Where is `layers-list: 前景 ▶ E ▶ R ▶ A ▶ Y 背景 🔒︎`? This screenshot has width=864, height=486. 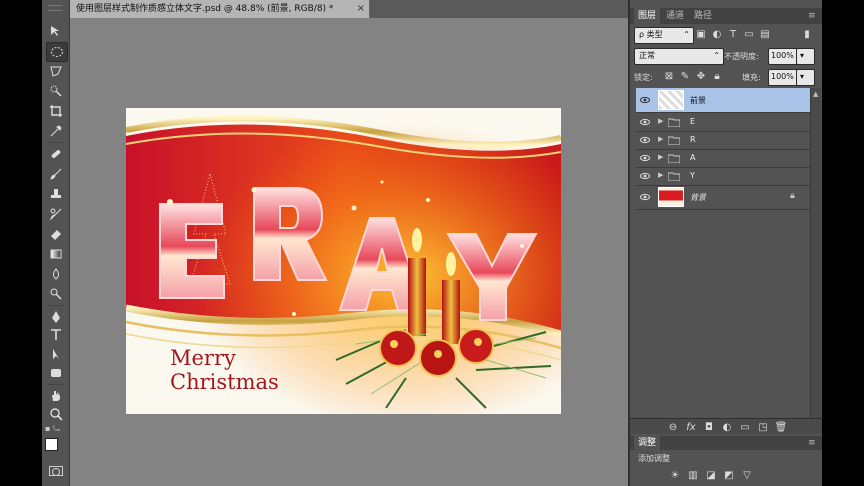 layers-list: 前景 ▶ E ▶ R ▶ A ▶ Y 背景 🔒︎ is located at coordinates (720, 149).